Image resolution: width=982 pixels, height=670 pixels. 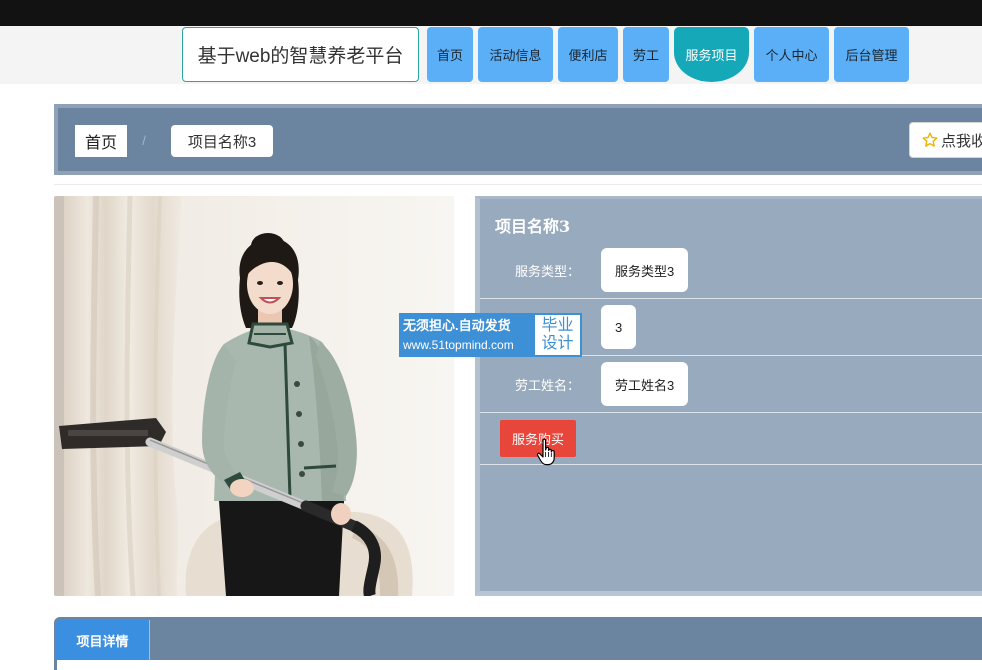 What do you see at coordinates (300, 54) in the screenshot?
I see `site-title: 基于web的智慧养老平台` at bounding box center [300, 54].